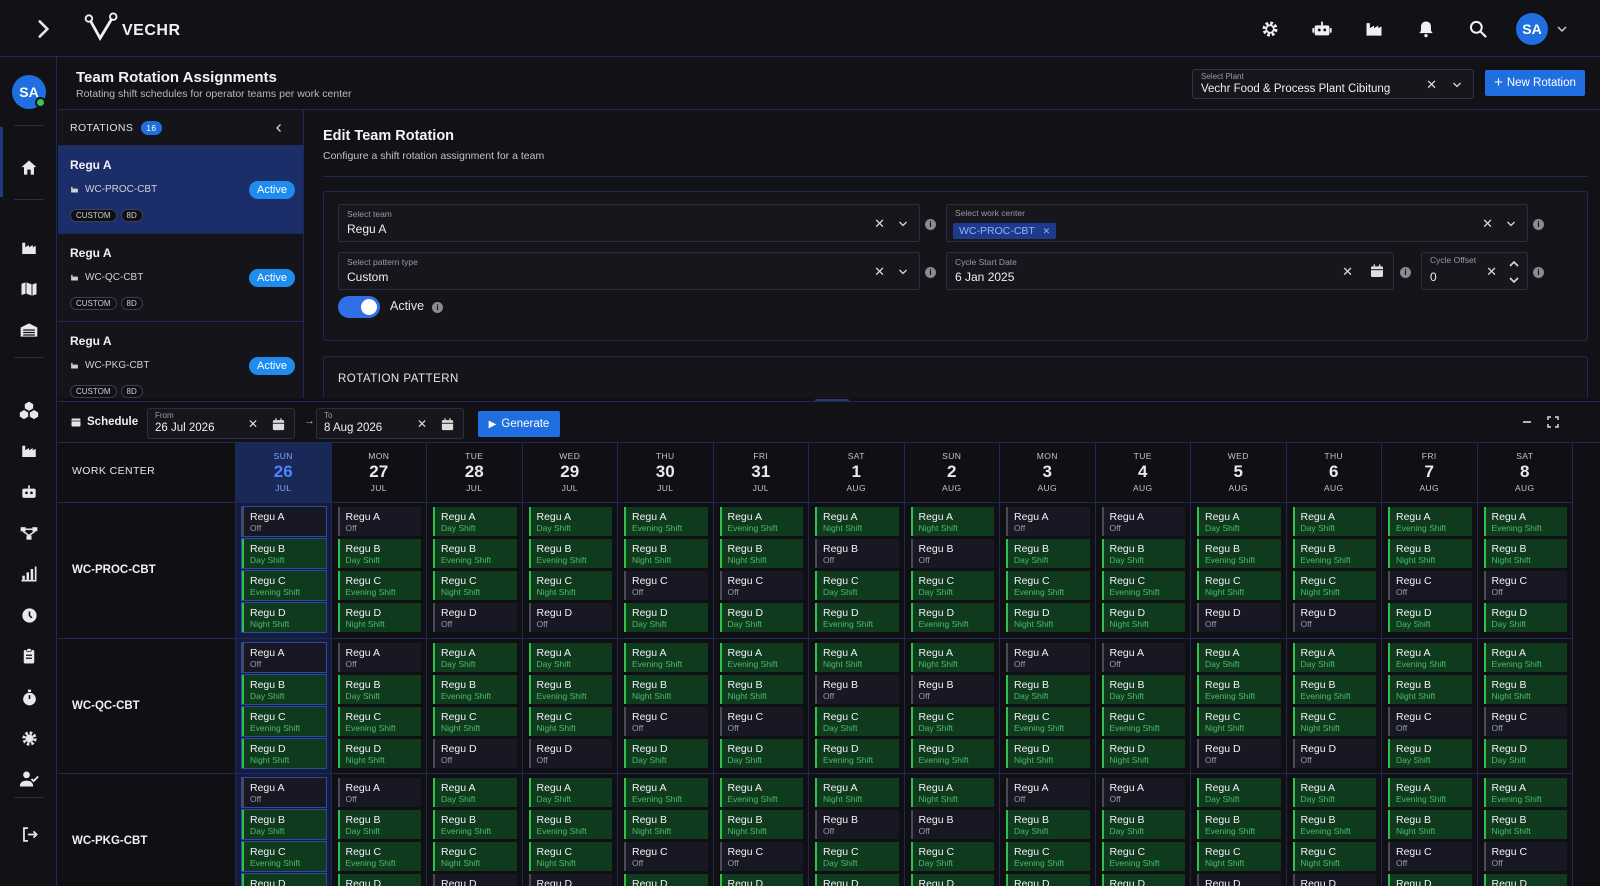  Describe the element at coordinates (29, 289) in the screenshot. I see `map-icon` at that location.